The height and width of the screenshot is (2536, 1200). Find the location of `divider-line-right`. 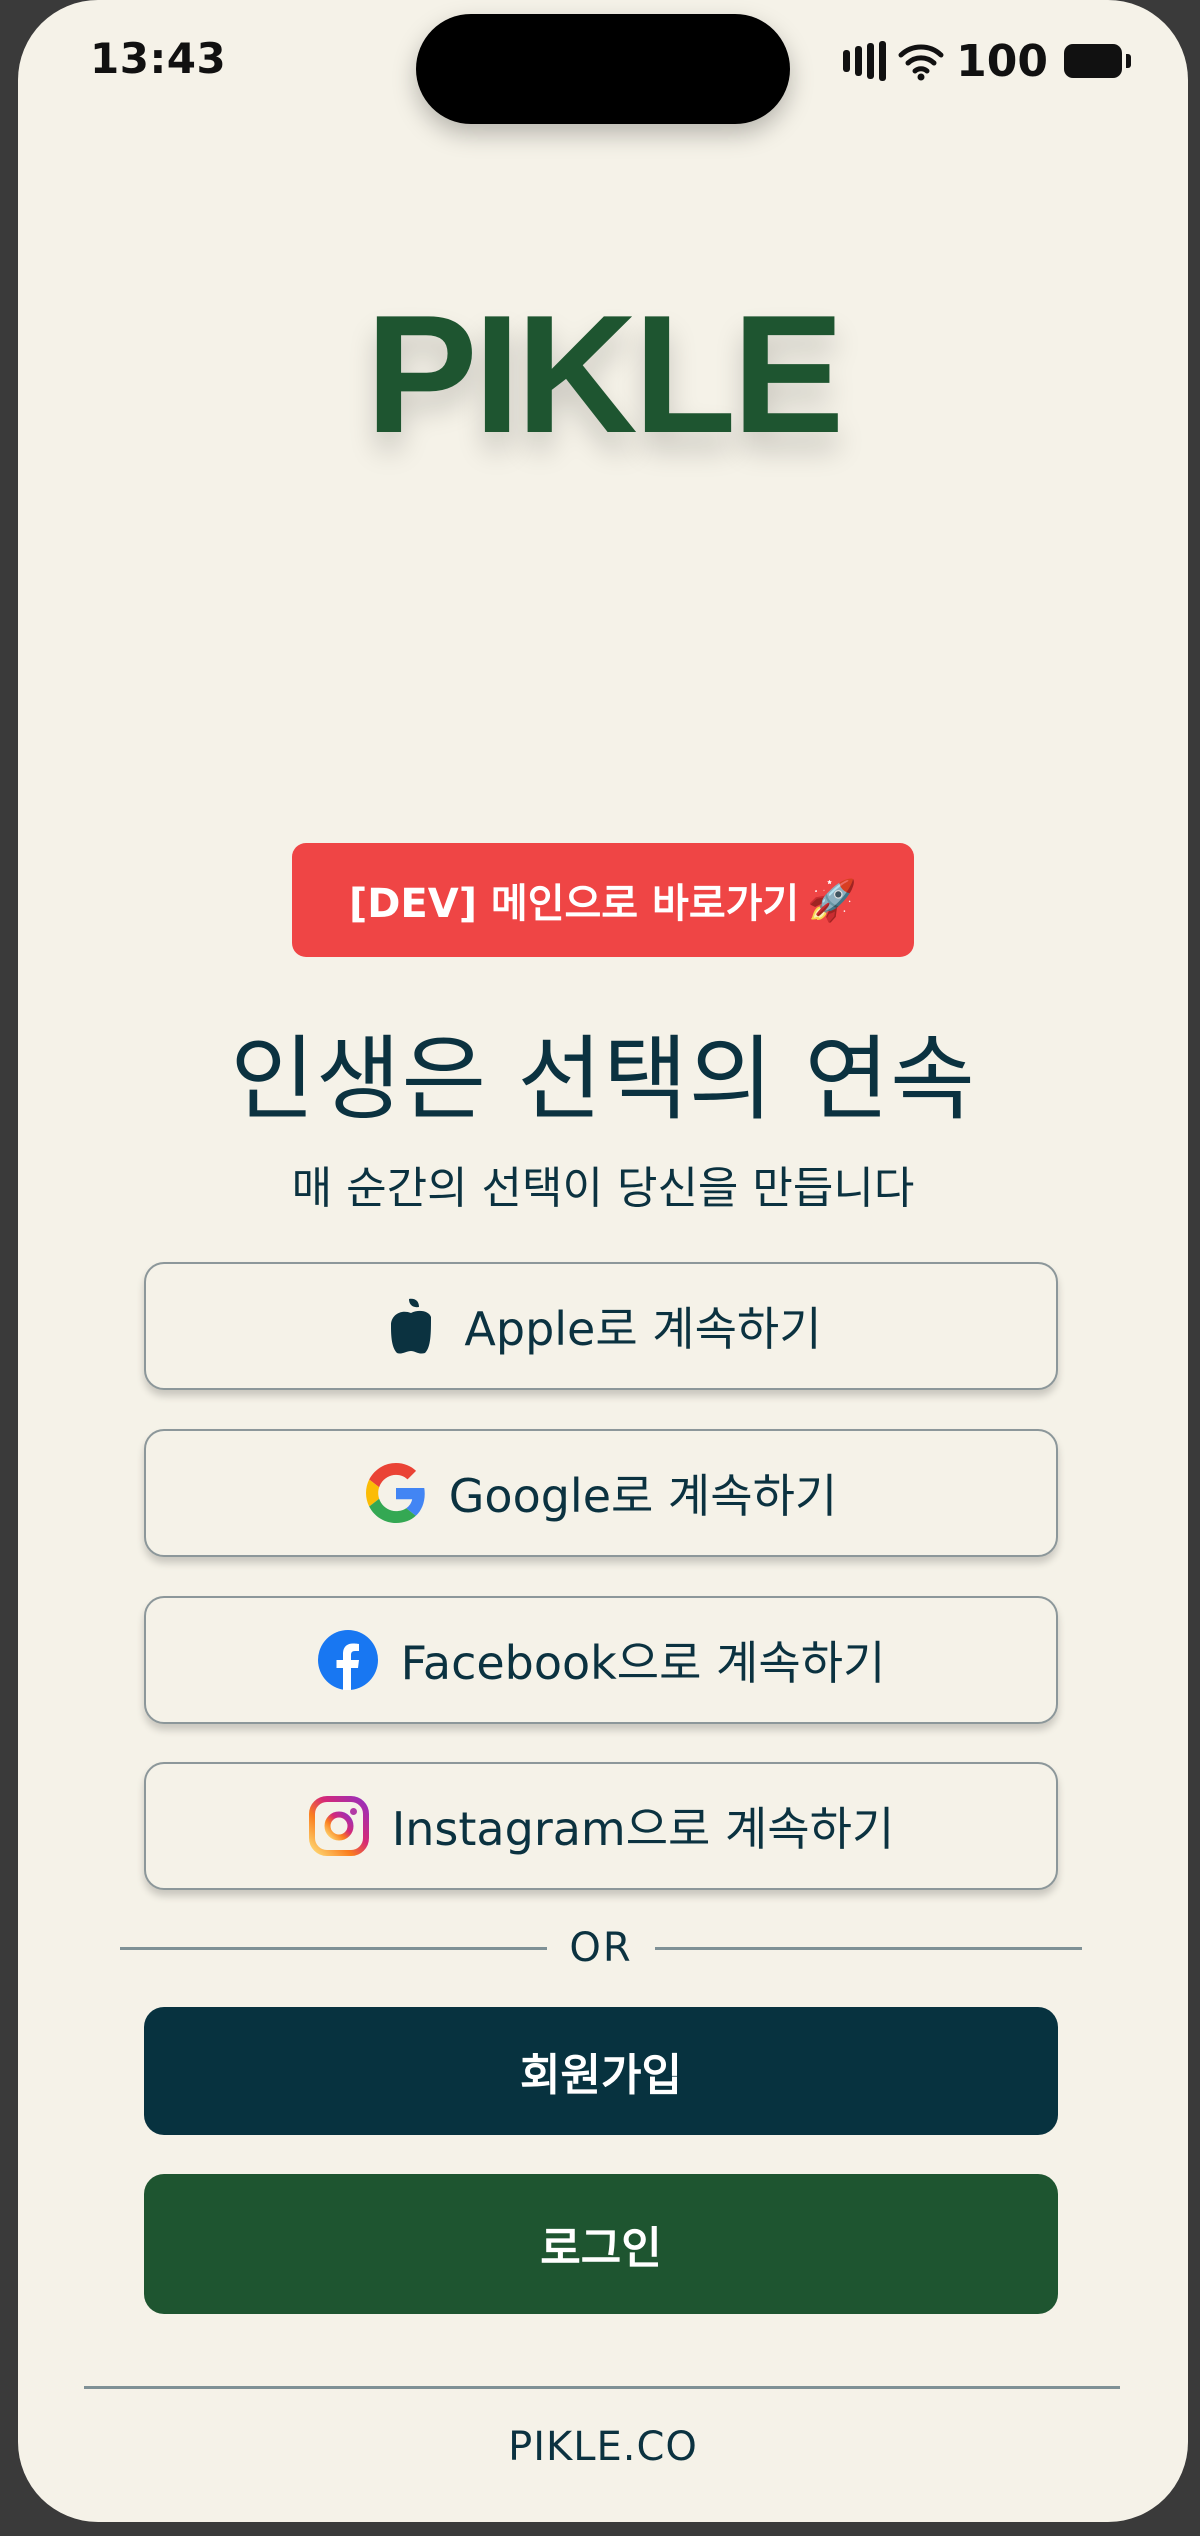

divider-line-right is located at coordinates (868, 1948).